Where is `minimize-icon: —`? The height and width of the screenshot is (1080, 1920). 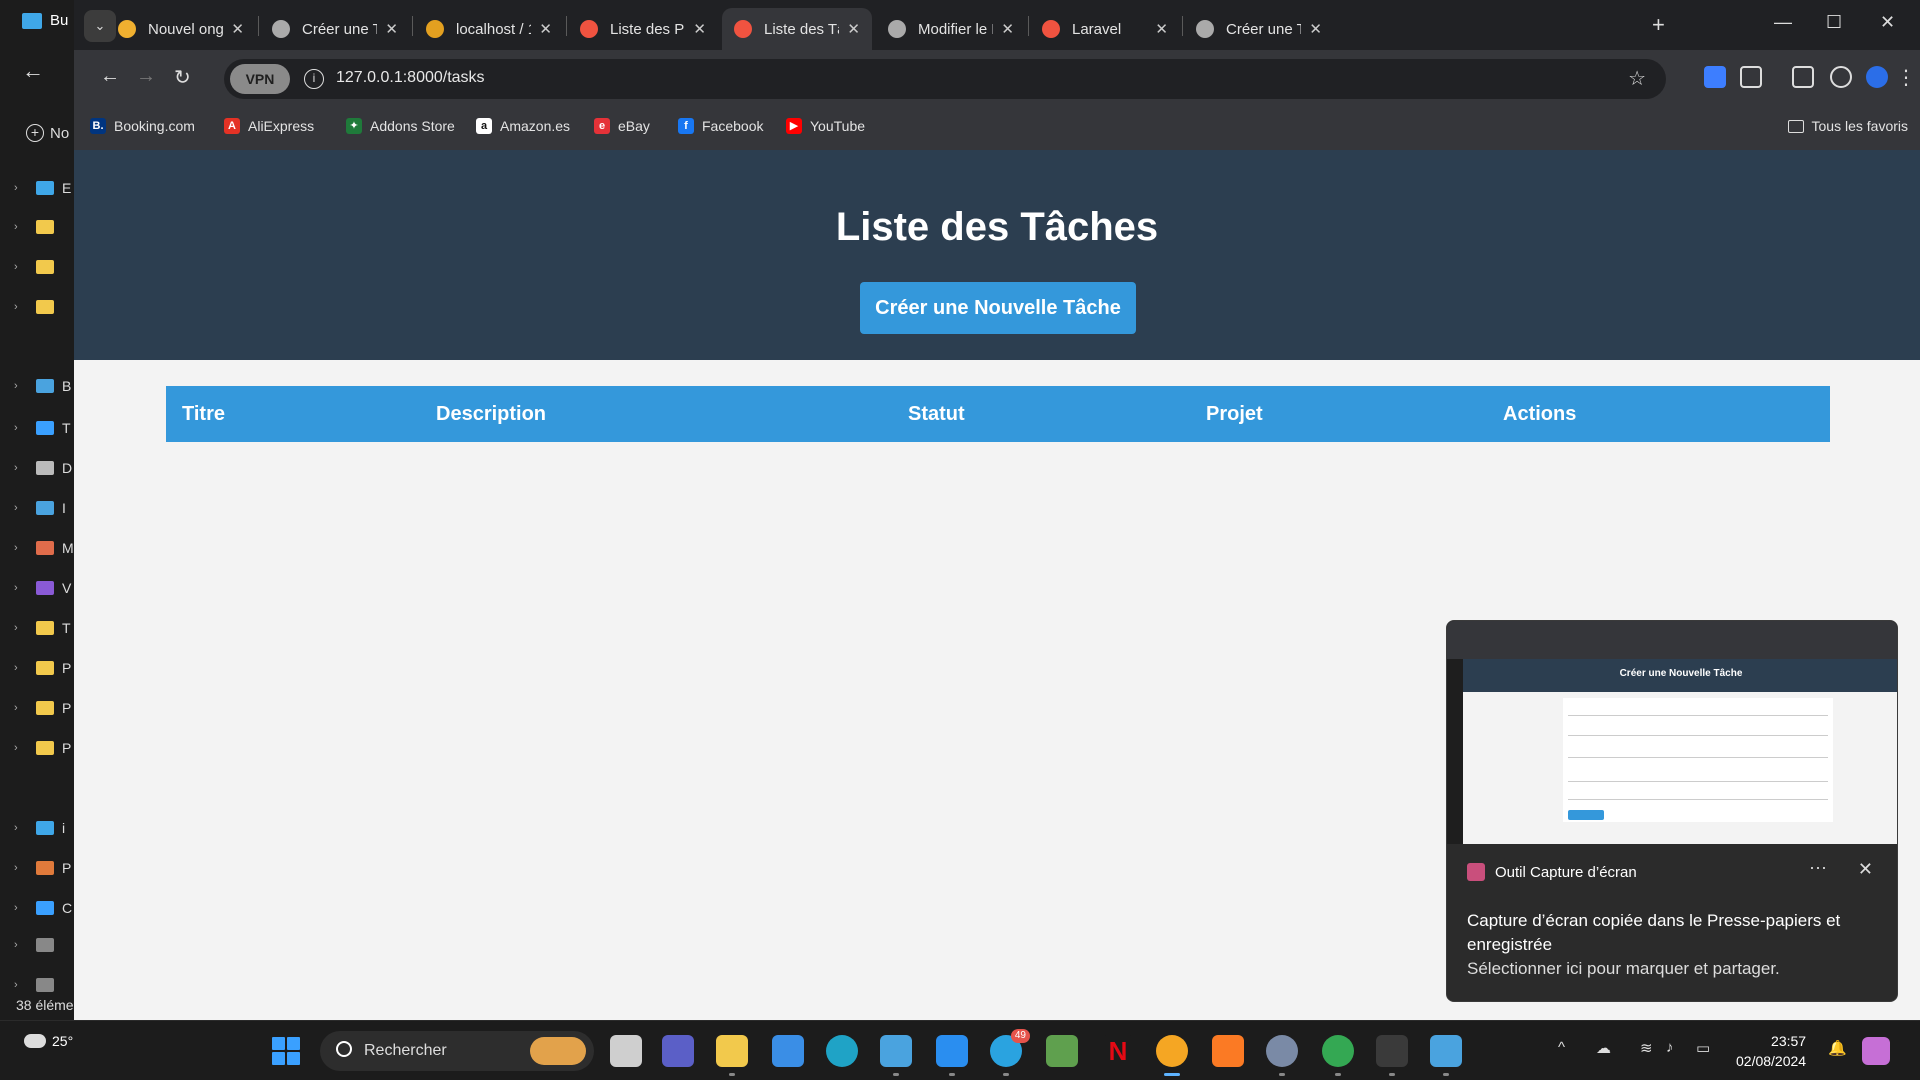 minimize-icon: — is located at coordinates (1783, 22).